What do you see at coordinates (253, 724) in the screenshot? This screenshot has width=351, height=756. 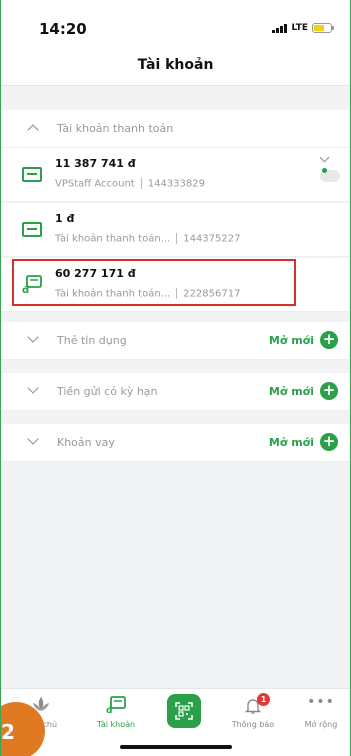 I see `tab-label: Thông báo` at bounding box center [253, 724].